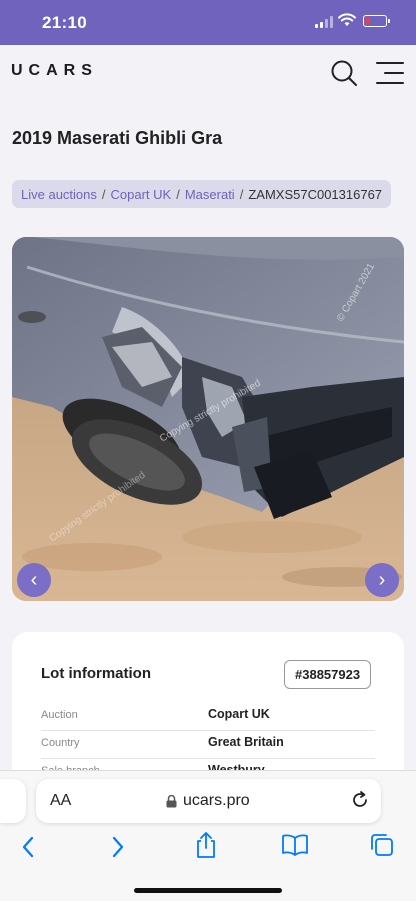 This screenshot has height=901, width=416. What do you see at coordinates (28, 847) in the screenshot?
I see `back-icon` at bounding box center [28, 847].